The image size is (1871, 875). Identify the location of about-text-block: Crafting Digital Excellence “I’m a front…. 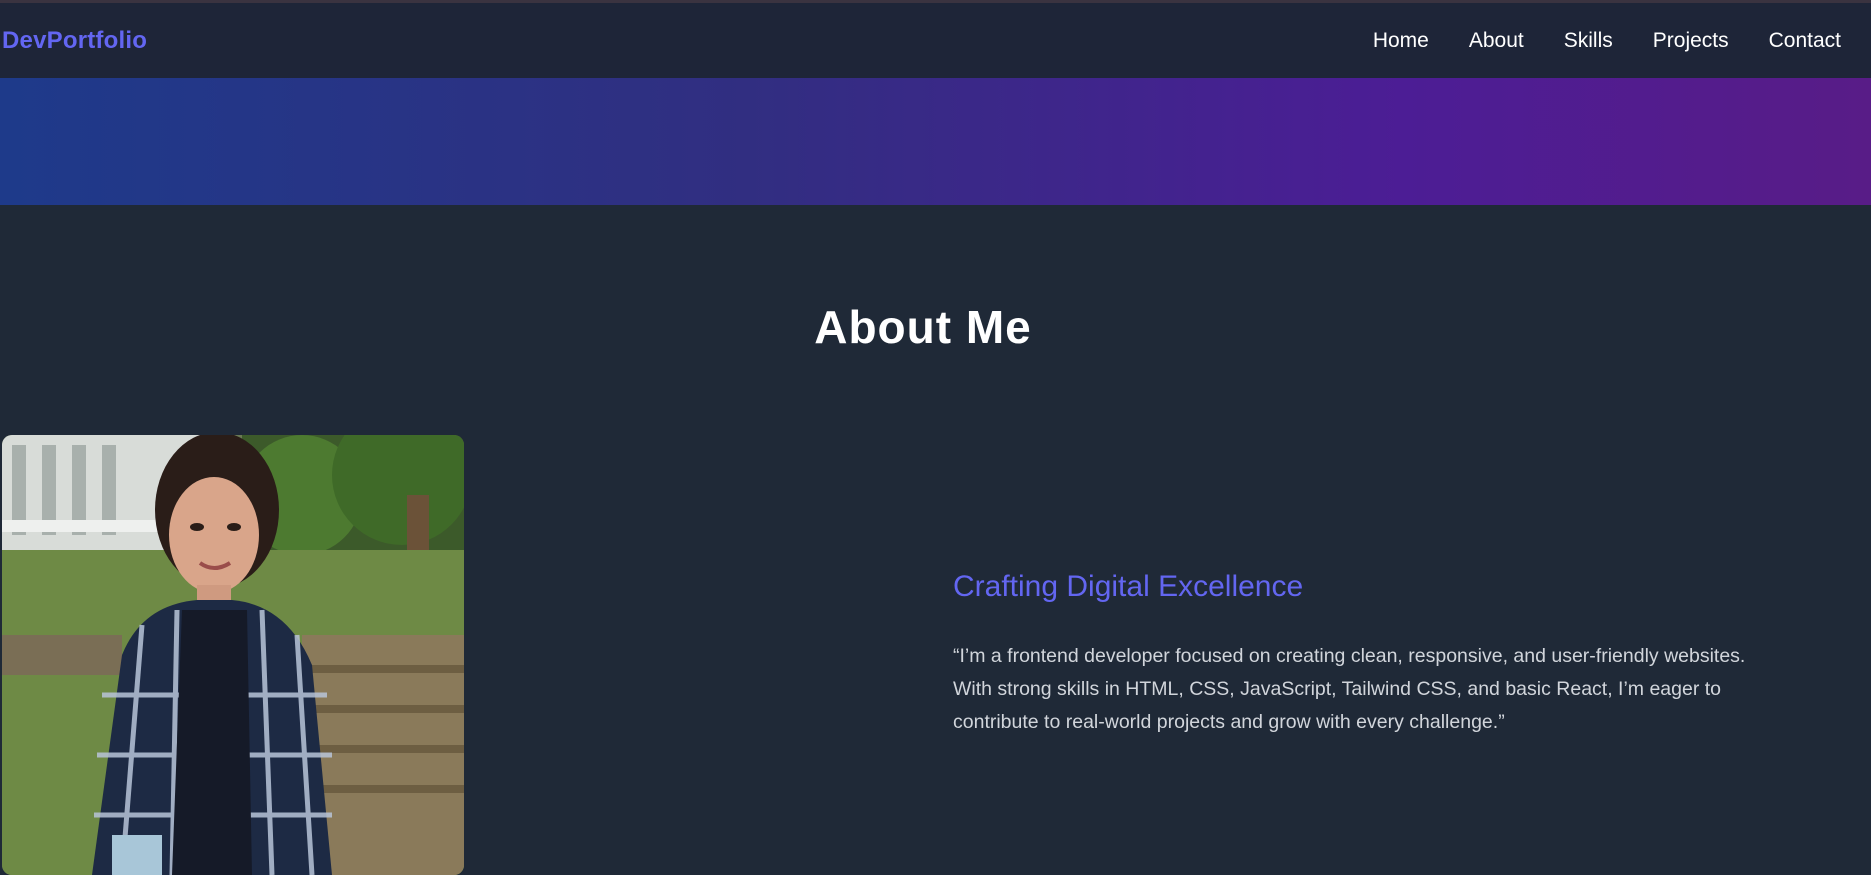
(1403, 654).